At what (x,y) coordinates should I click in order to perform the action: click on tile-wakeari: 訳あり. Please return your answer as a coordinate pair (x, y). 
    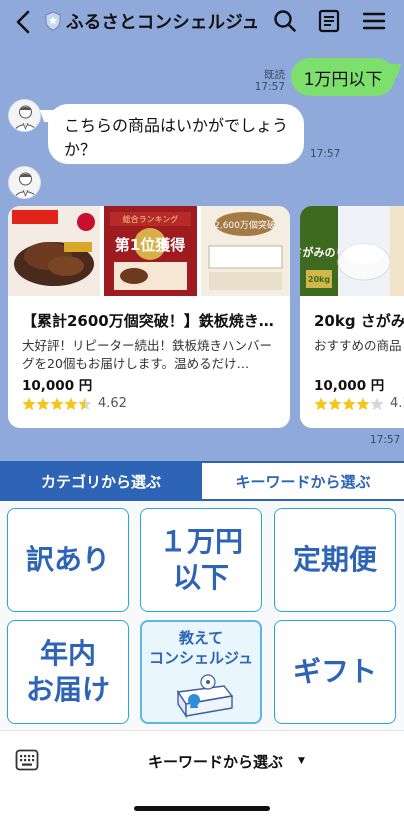
    Looking at the image, I should click on (68, 560).